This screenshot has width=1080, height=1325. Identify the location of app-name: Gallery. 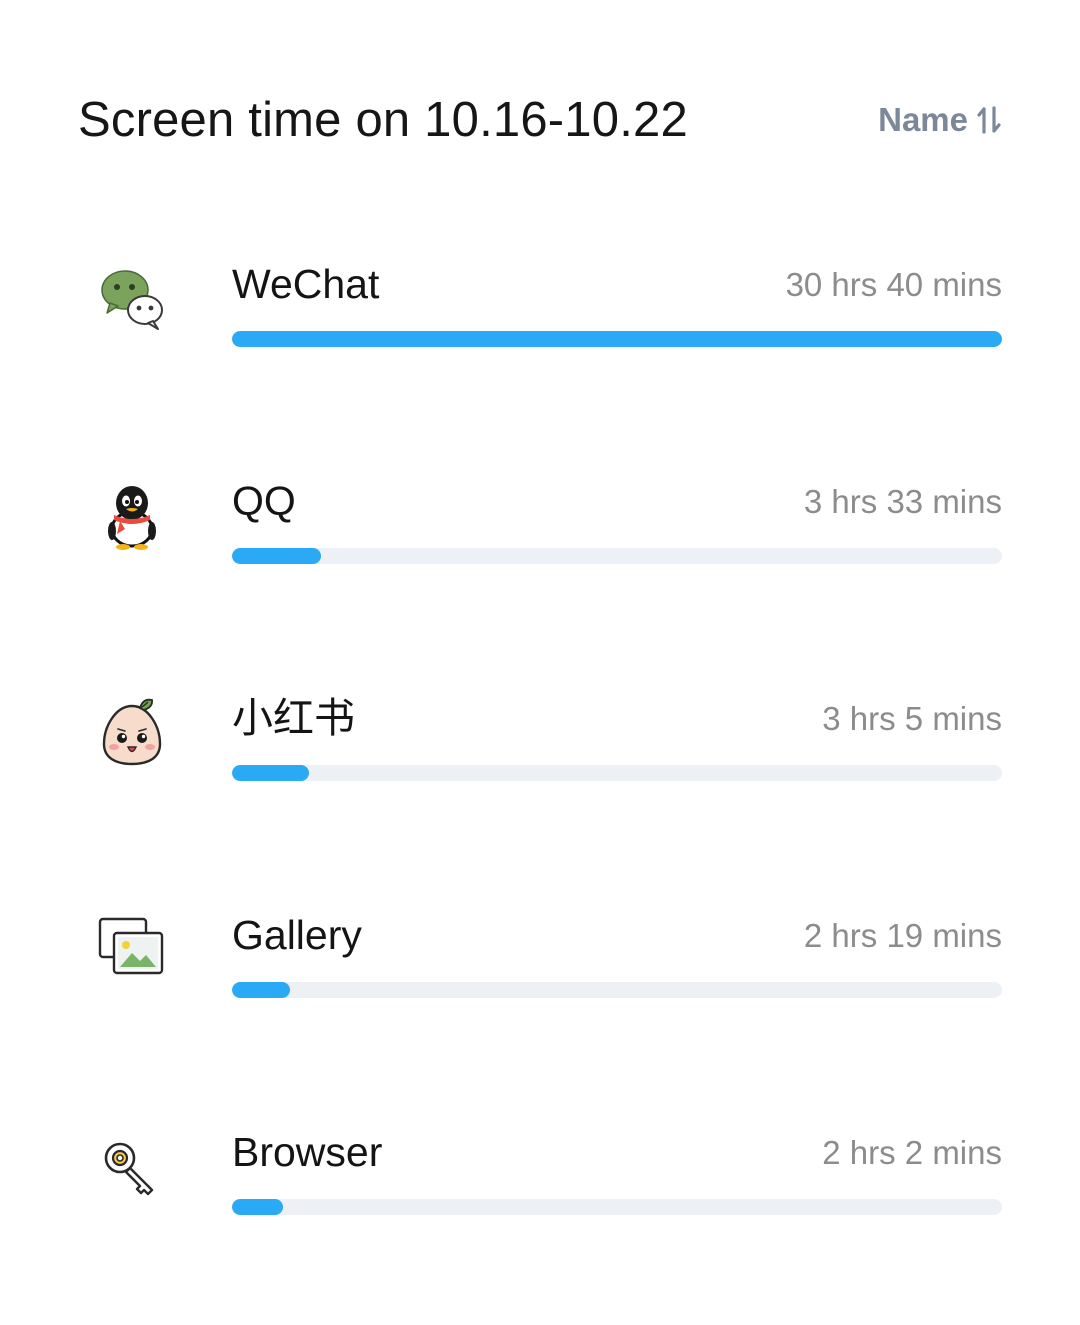
(297, 935).